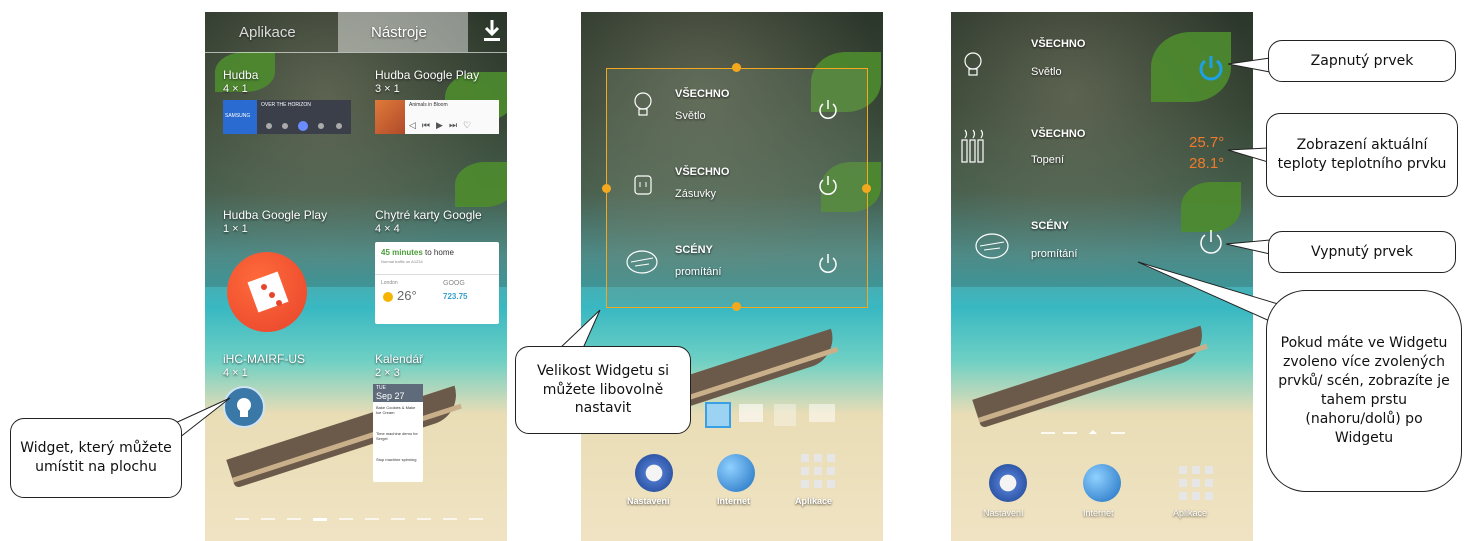  What do you see at coordinates (1362, 61) in the screenshot?
I see `callout-power-on: Zapnutý prvek` at bounding box center [1362, 61].